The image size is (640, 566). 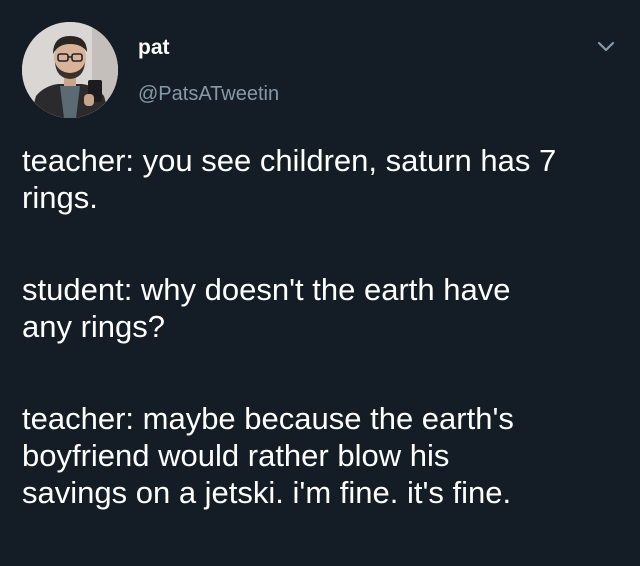 I want to click on tweet-line: rings., so click(x=60, y=197).